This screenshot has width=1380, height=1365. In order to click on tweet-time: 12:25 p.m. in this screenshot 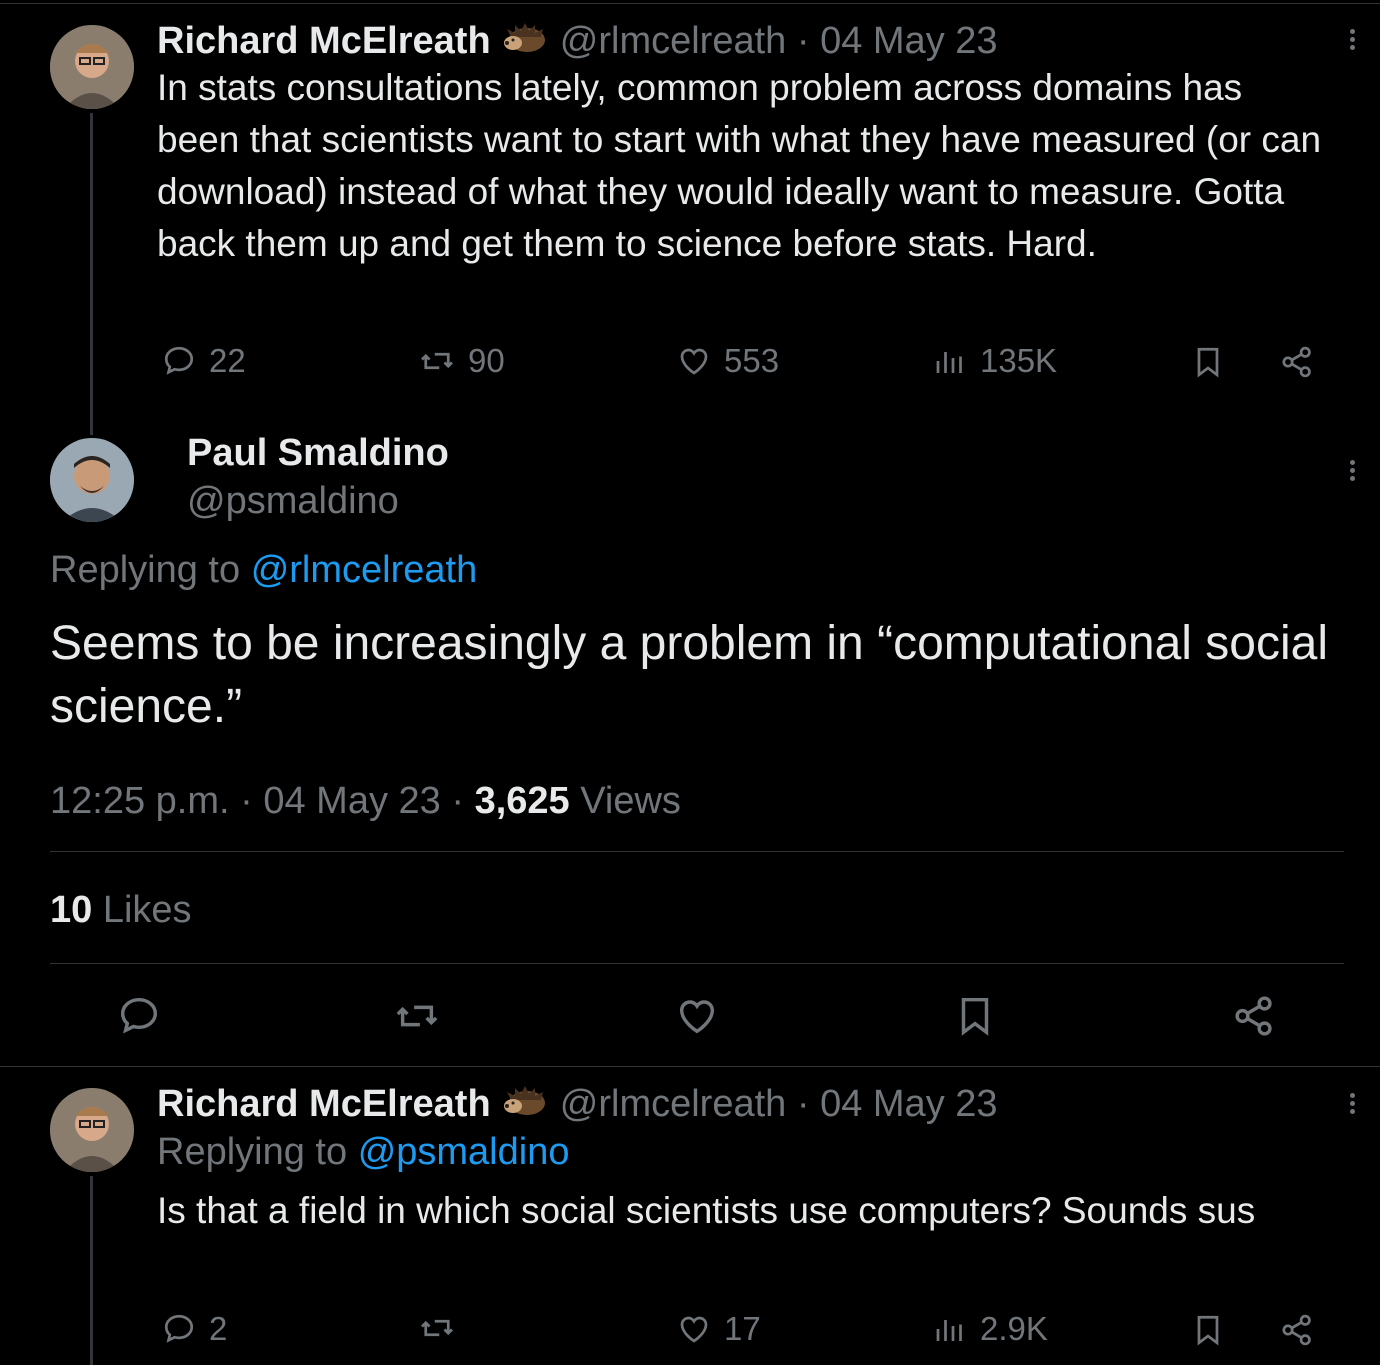, I will do `click(140, 801)`.